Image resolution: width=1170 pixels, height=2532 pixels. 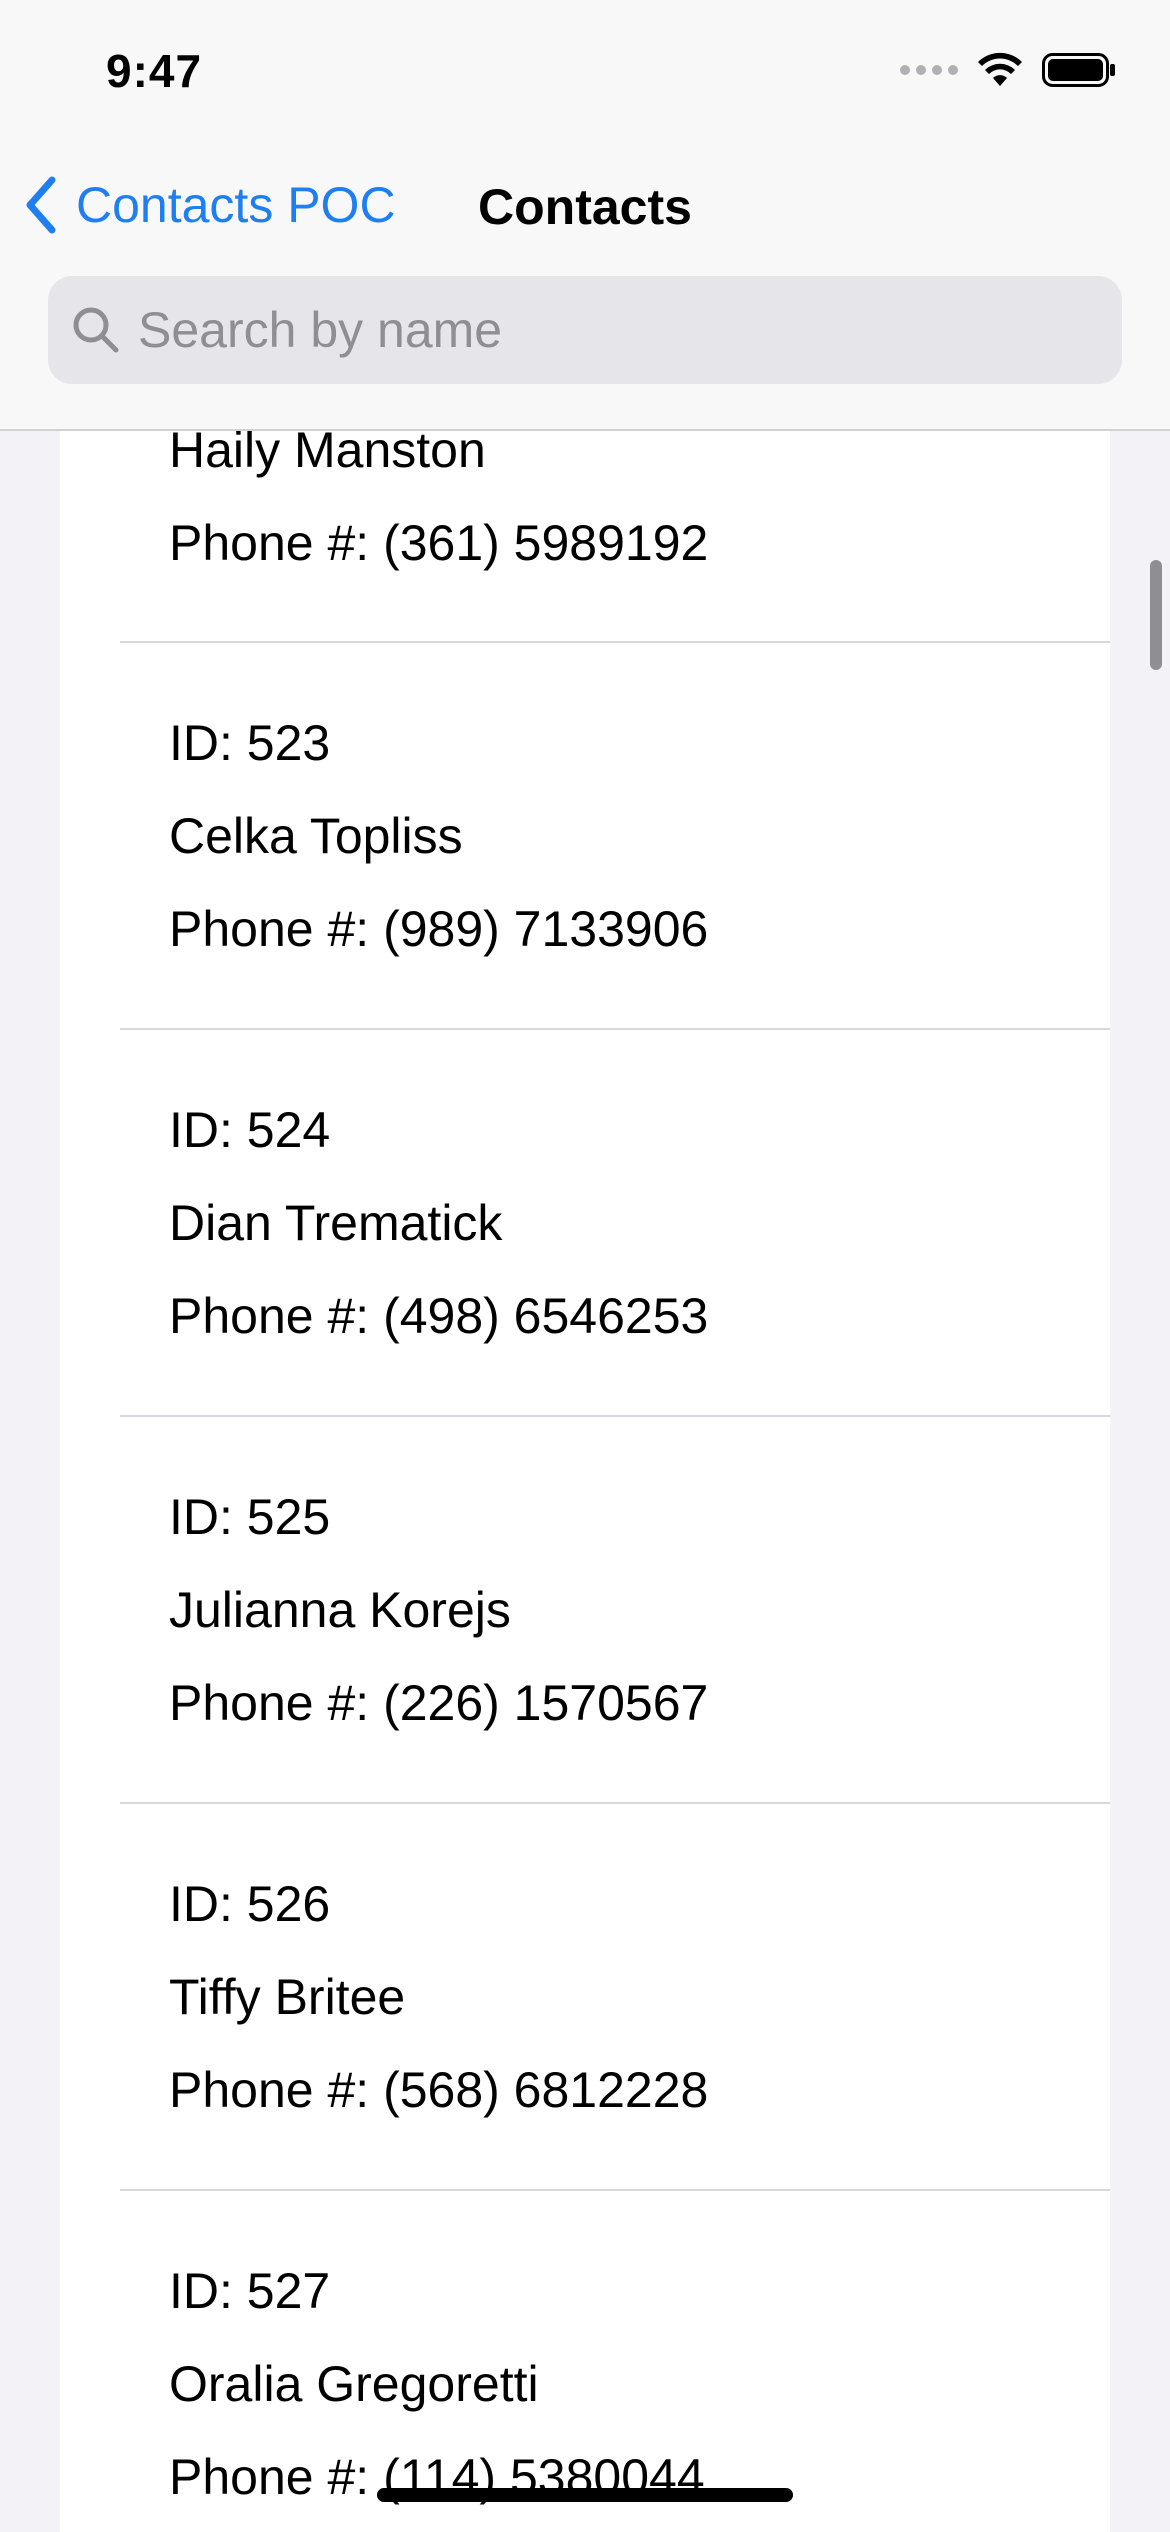 What do you see at coordinates (1156, 615) in the screenshot?
I see `scrollbar` at bounding box center [1156, 615].